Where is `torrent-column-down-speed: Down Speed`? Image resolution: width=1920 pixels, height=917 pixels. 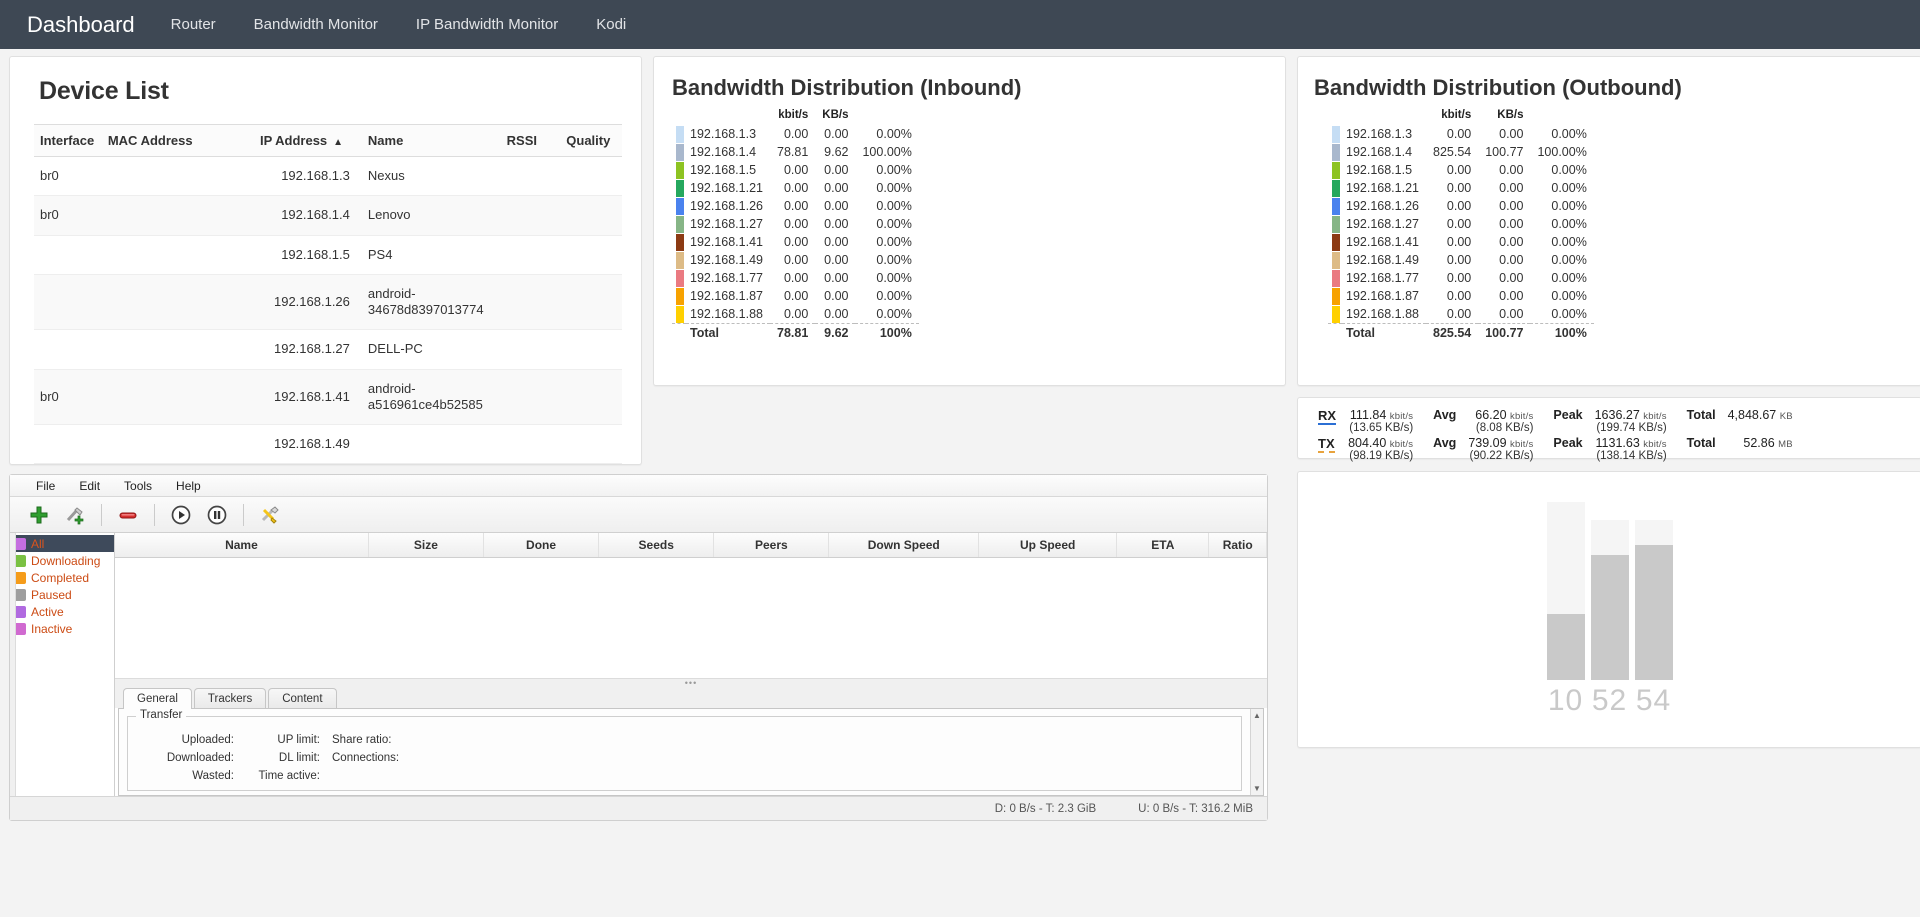 torrent-column-down-speed: Down Speed is located at coordinates (904, 545).